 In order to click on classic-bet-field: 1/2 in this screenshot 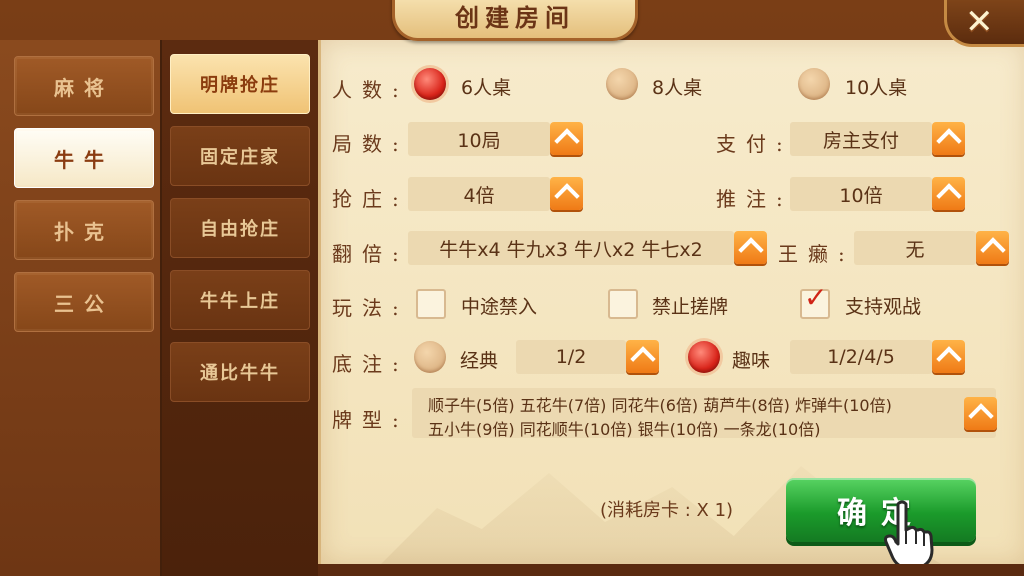, I will do `click(571, 357)`.